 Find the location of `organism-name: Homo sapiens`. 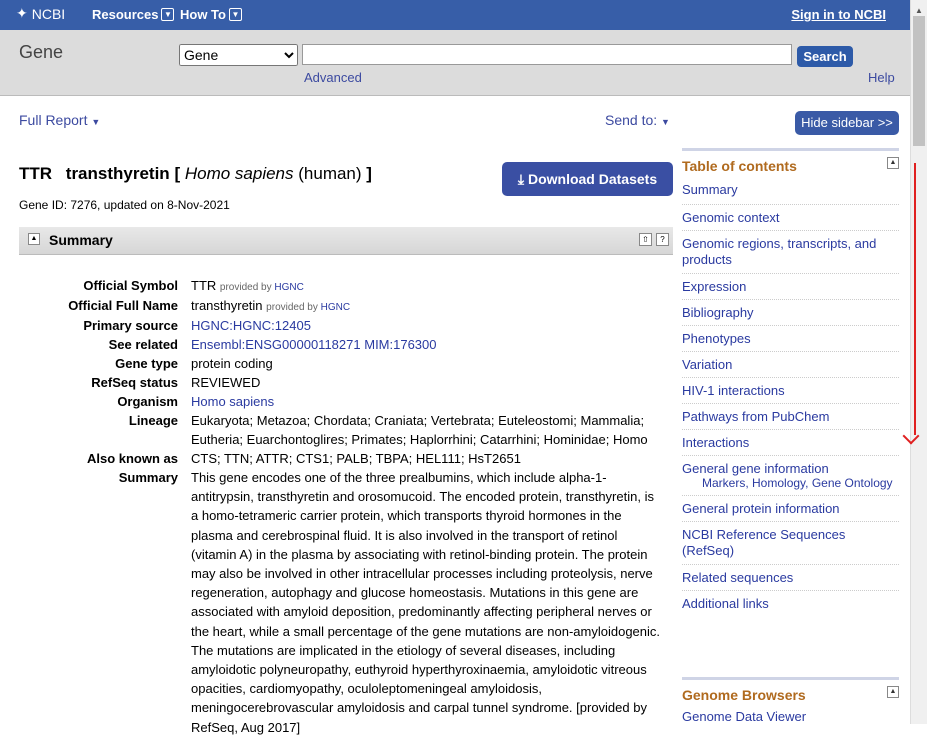

organism-name: Homo sapiens is located at coordinates (239, 173).